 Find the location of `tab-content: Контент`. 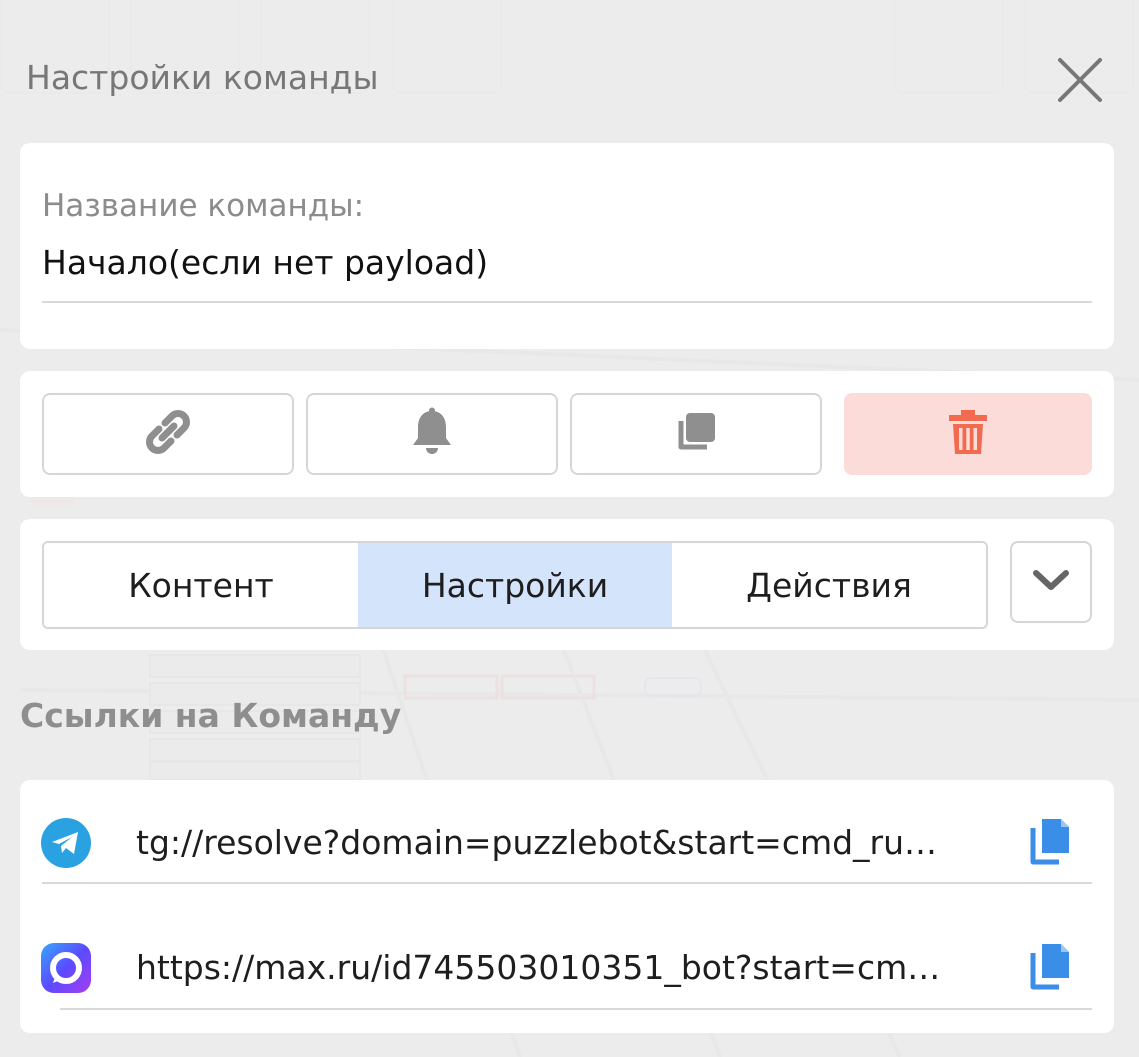

tab-content: Контент is located at coordinates (201, 585).